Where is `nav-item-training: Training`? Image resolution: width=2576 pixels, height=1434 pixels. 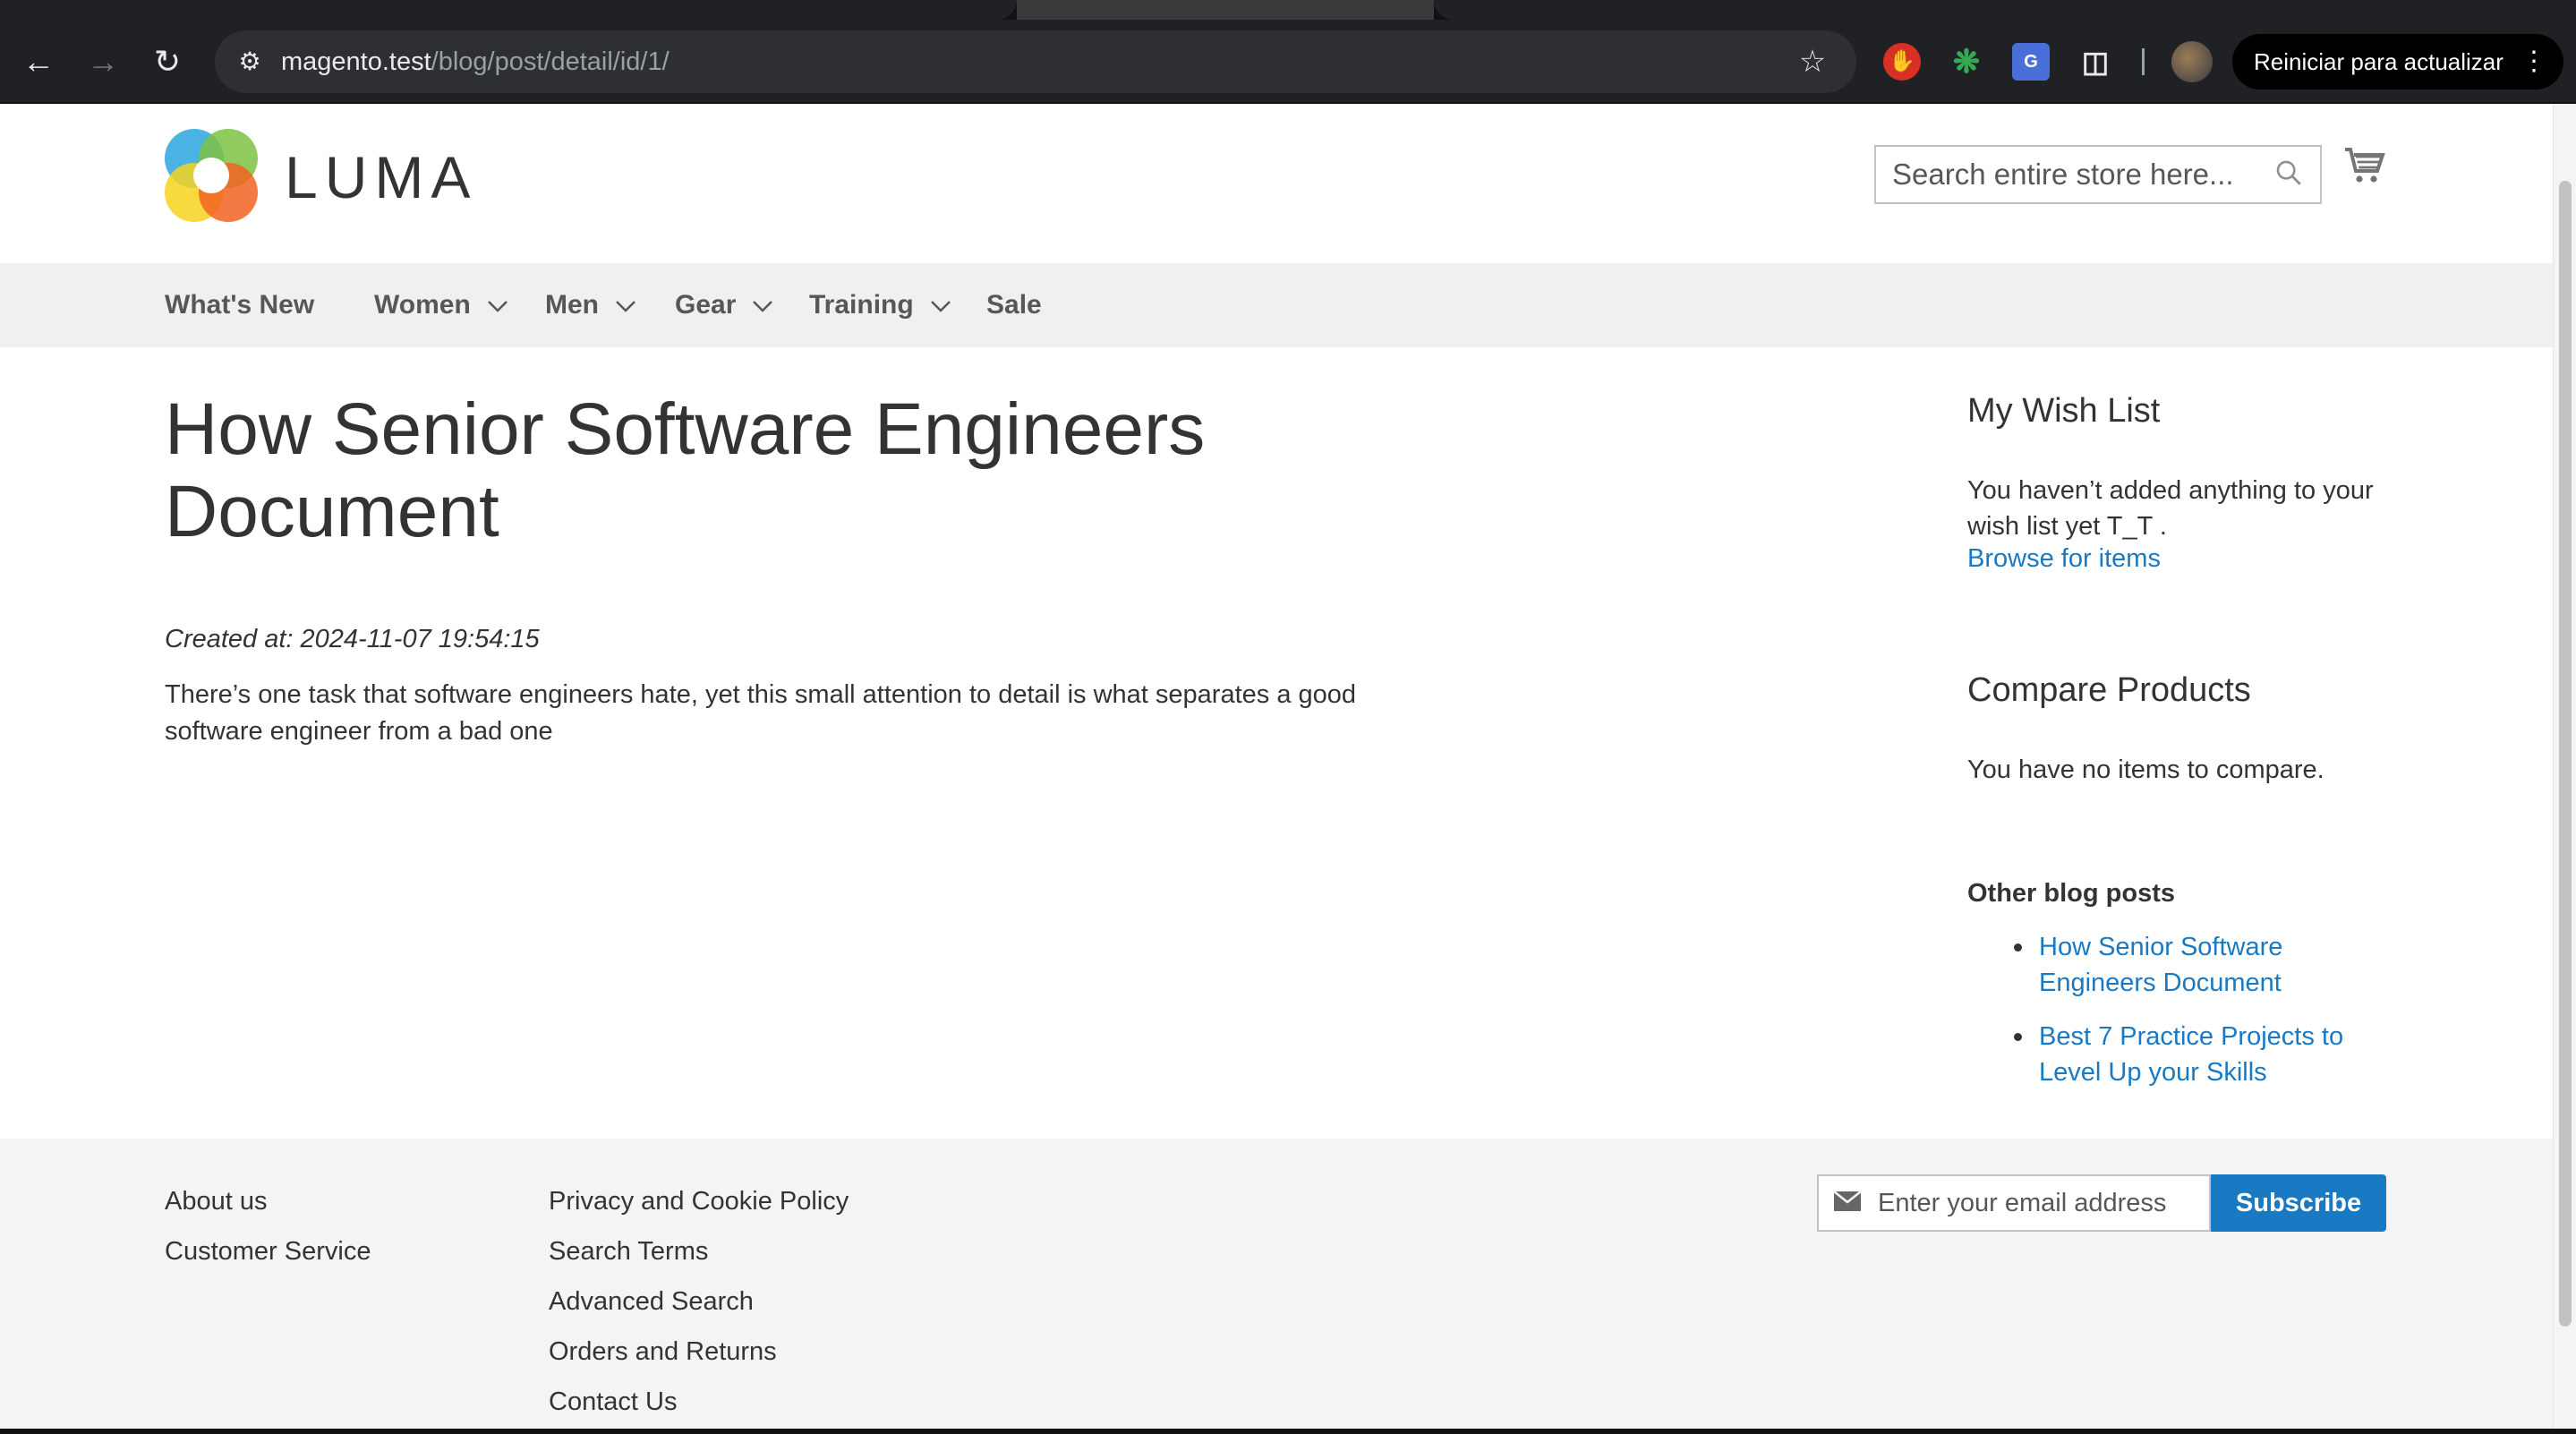
nav-item-training: Training is located at coordinates (880, 305).